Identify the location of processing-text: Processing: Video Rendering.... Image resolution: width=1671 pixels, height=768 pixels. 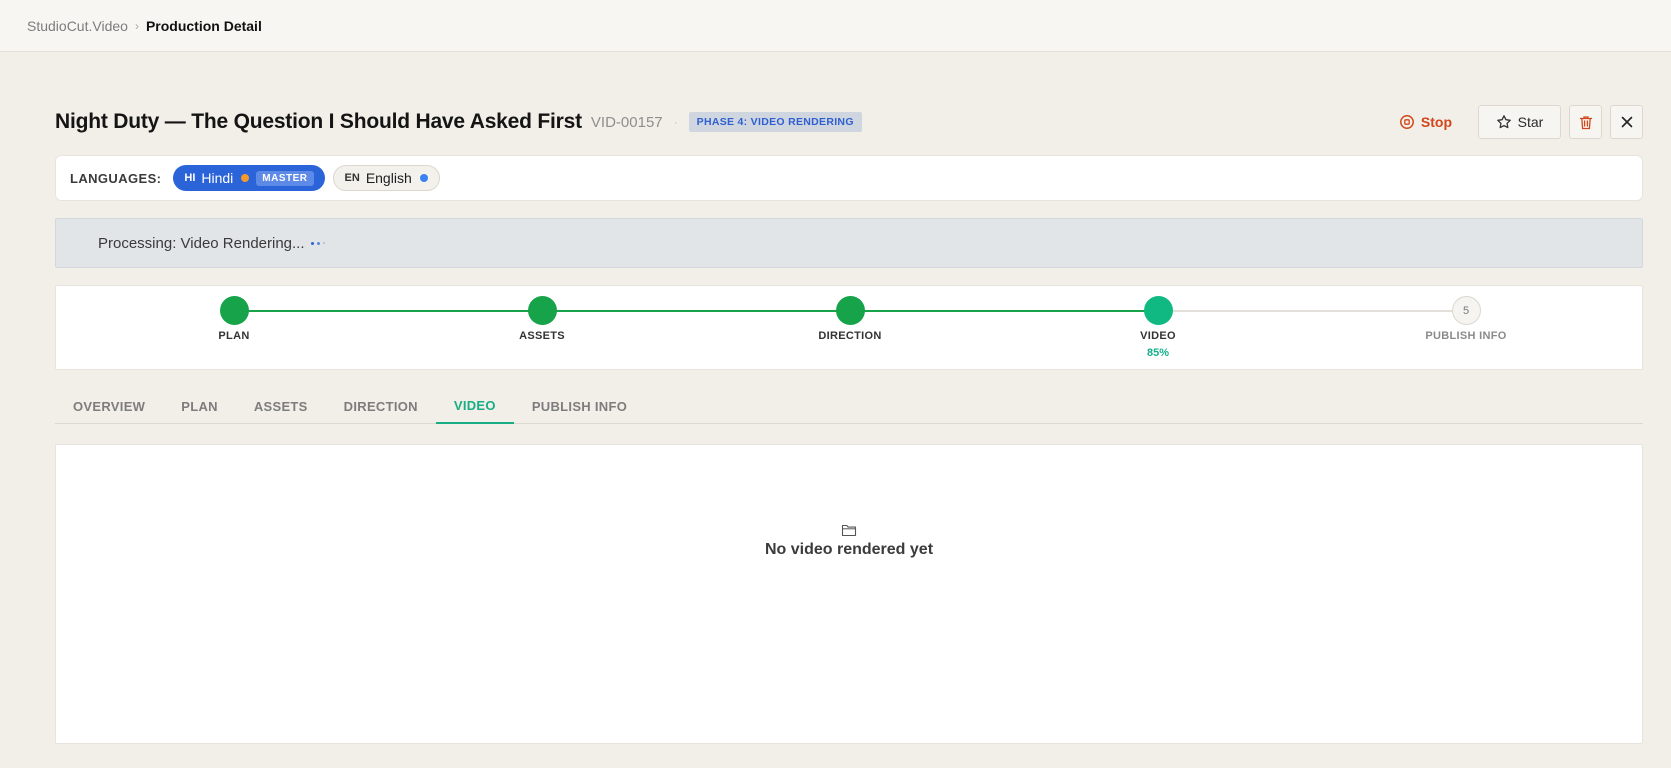
(201, 243).